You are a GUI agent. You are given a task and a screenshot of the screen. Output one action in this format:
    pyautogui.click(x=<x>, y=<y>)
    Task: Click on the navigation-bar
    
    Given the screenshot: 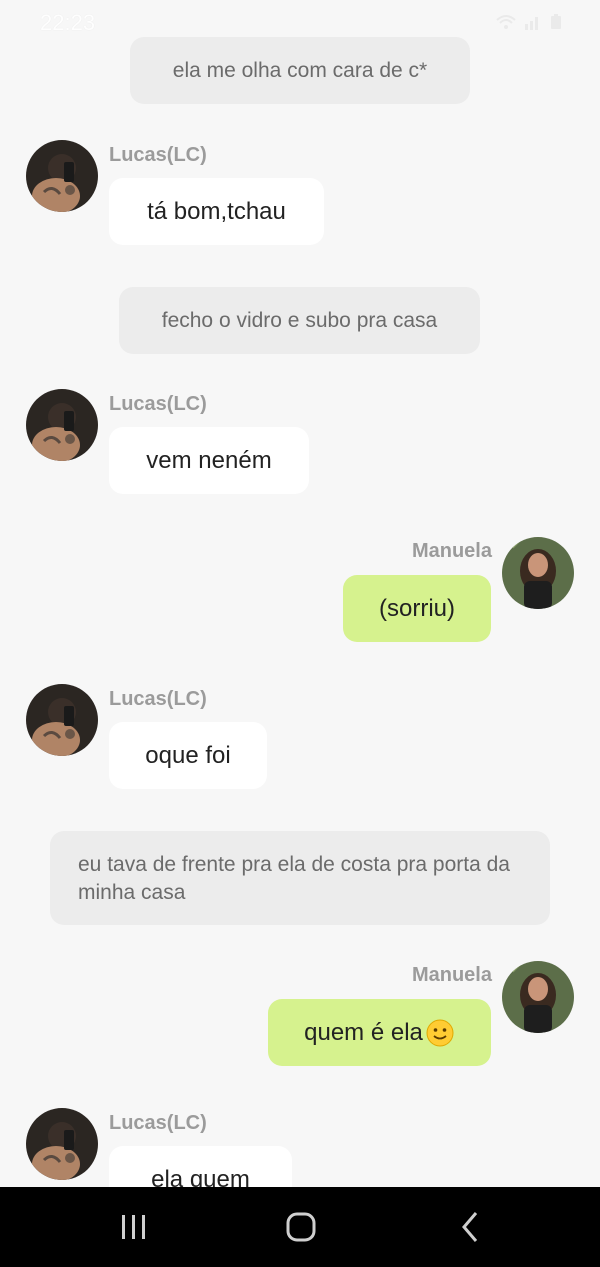 What is the action you would take?
    pyautogui.click(x=300, y=1227)
    